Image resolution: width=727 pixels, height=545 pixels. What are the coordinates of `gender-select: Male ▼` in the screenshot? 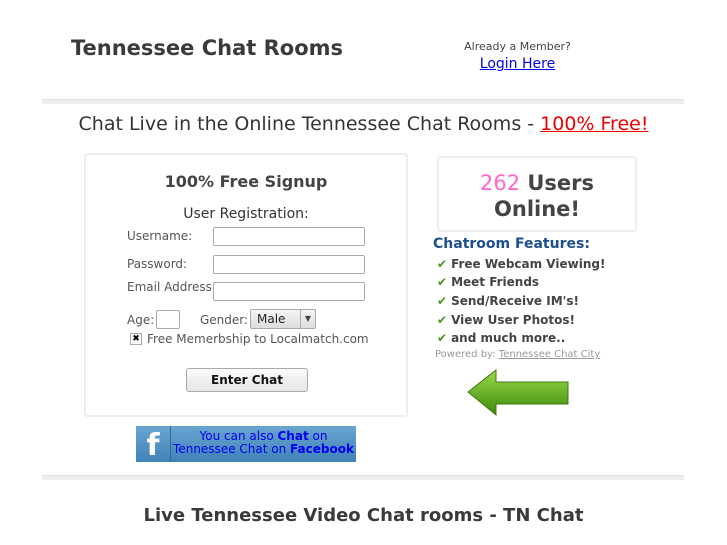 It's located at (283, 319).